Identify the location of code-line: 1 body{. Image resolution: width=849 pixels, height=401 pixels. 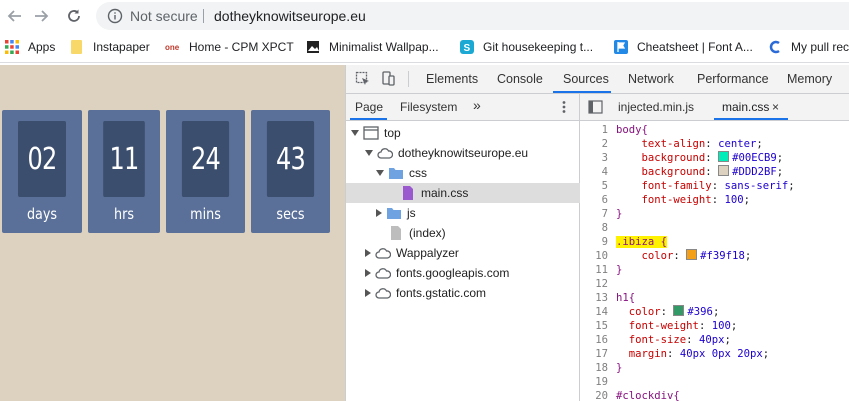
(714, 130).